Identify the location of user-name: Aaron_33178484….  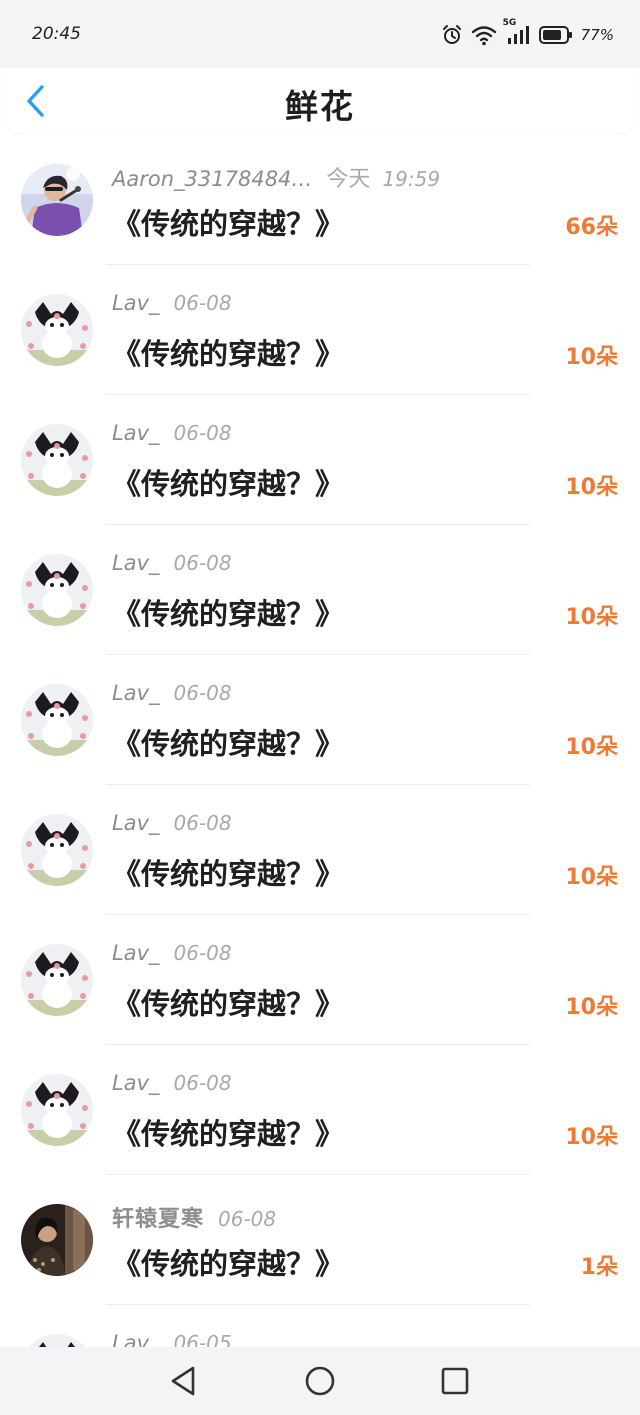
(212, 179).